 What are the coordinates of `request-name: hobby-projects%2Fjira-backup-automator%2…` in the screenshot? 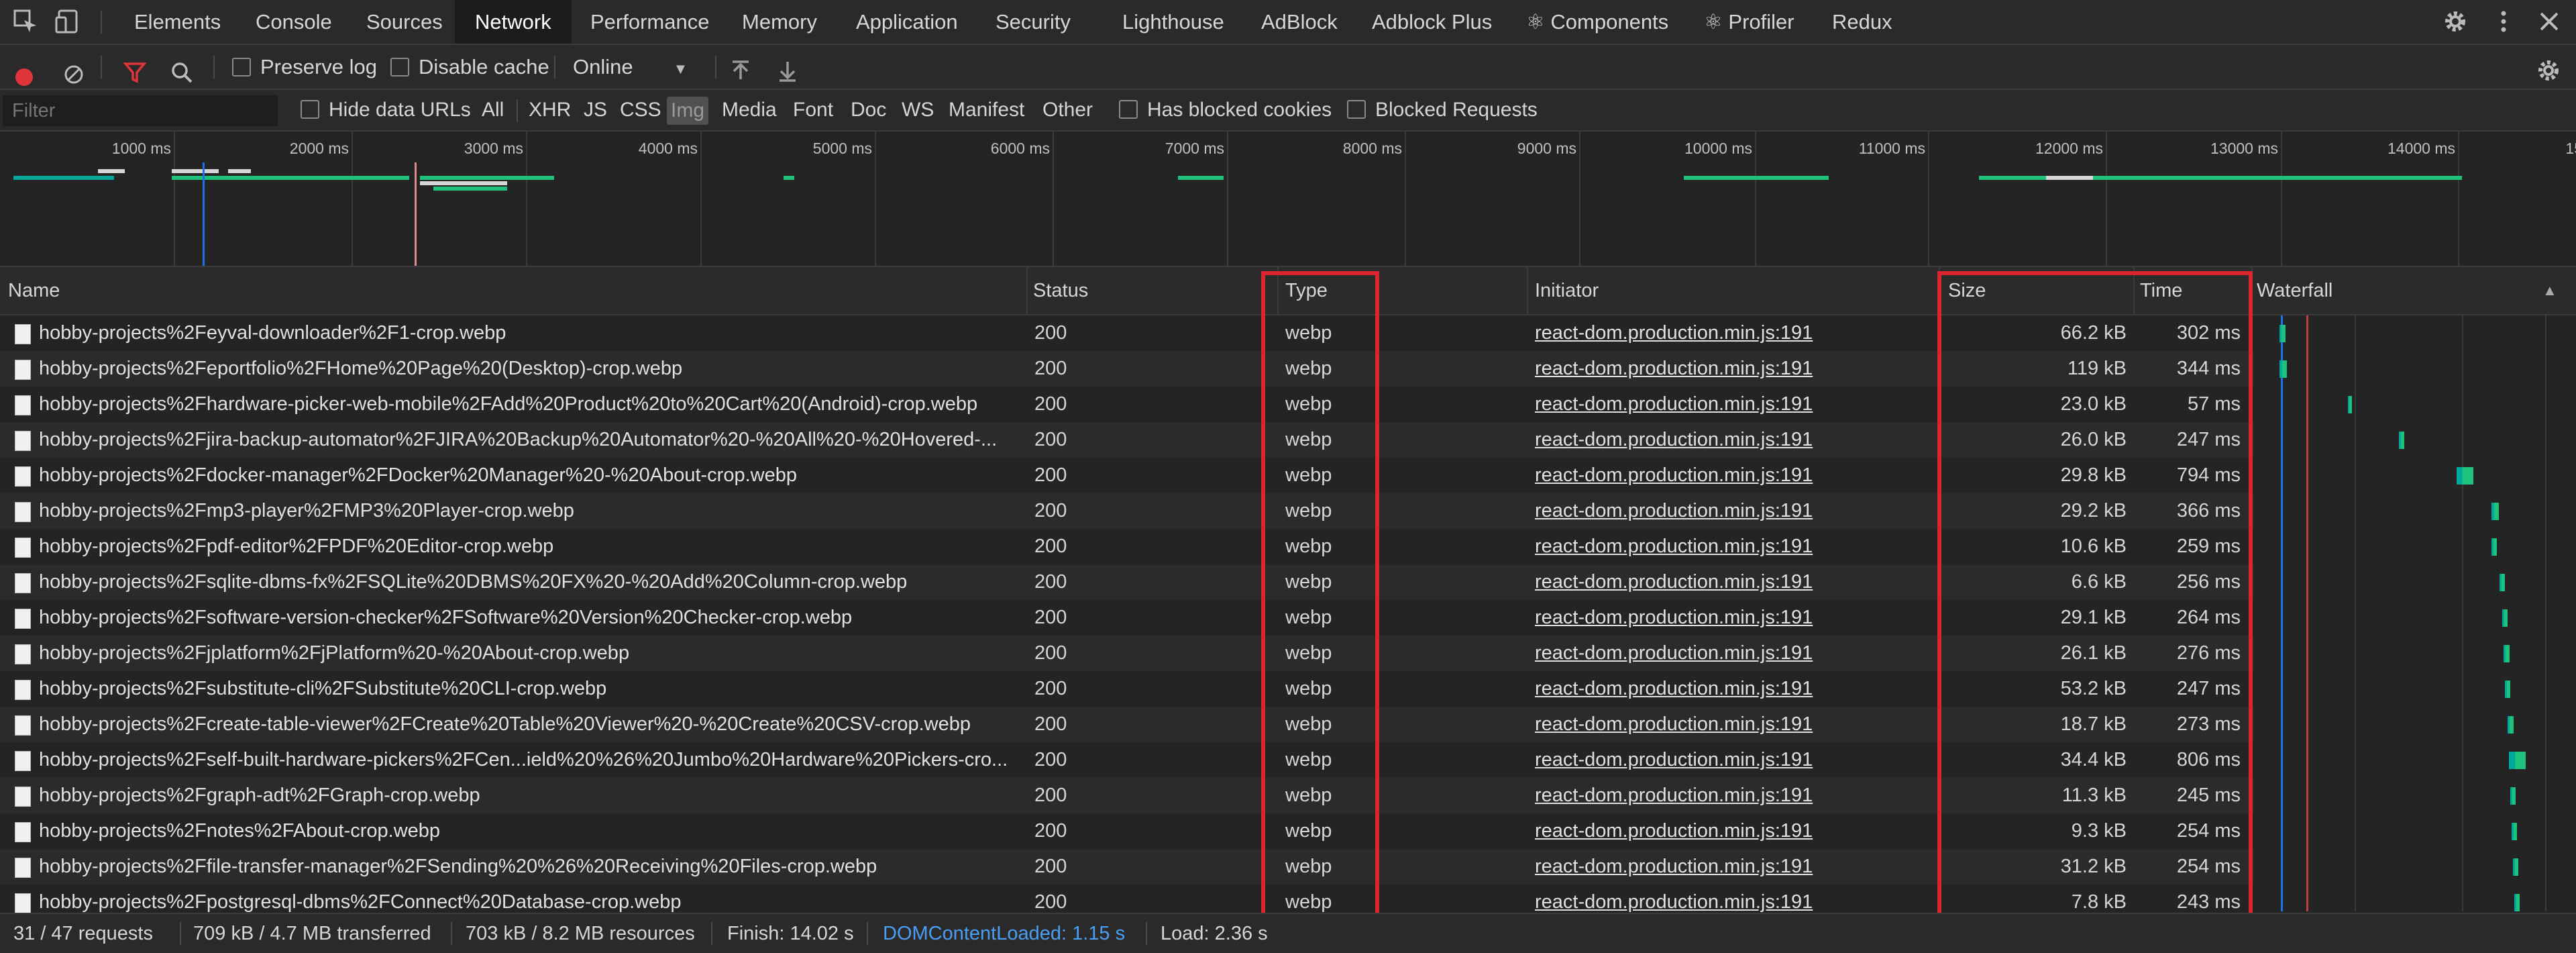 It's located at (528, 440).